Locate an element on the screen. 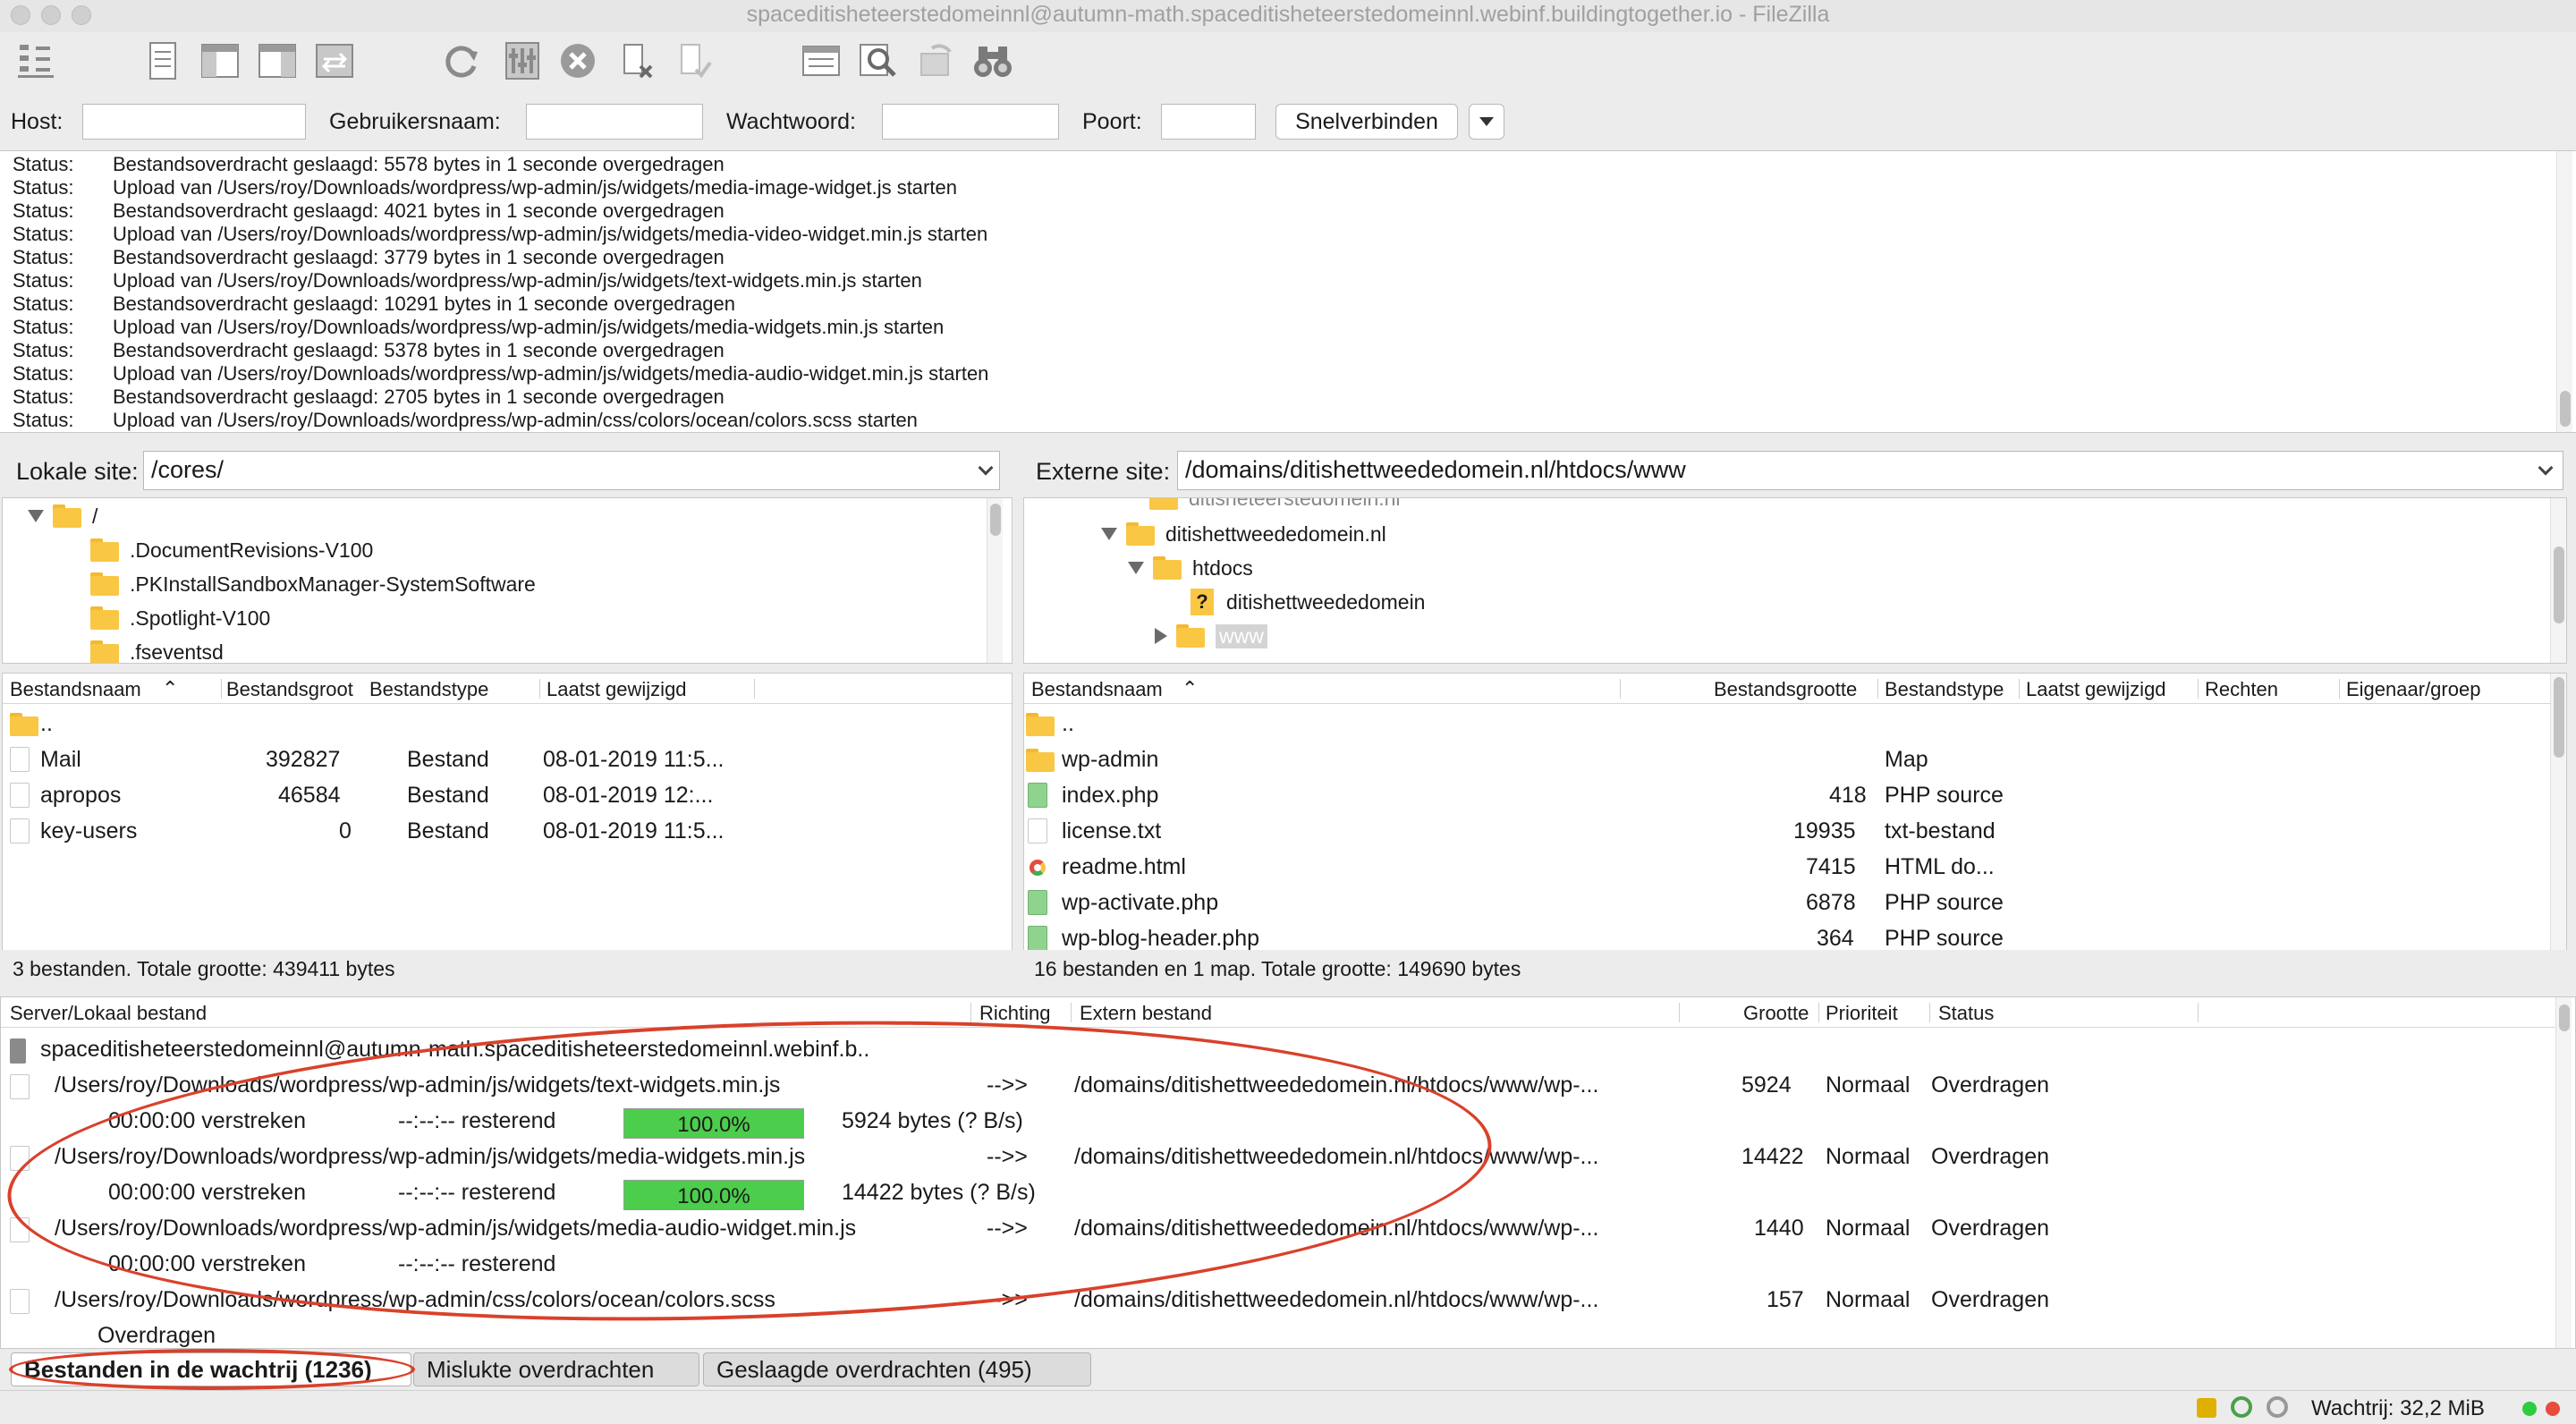 This screenshot has width=2576, height=1424. password-input is located at coordinates (970, 122).